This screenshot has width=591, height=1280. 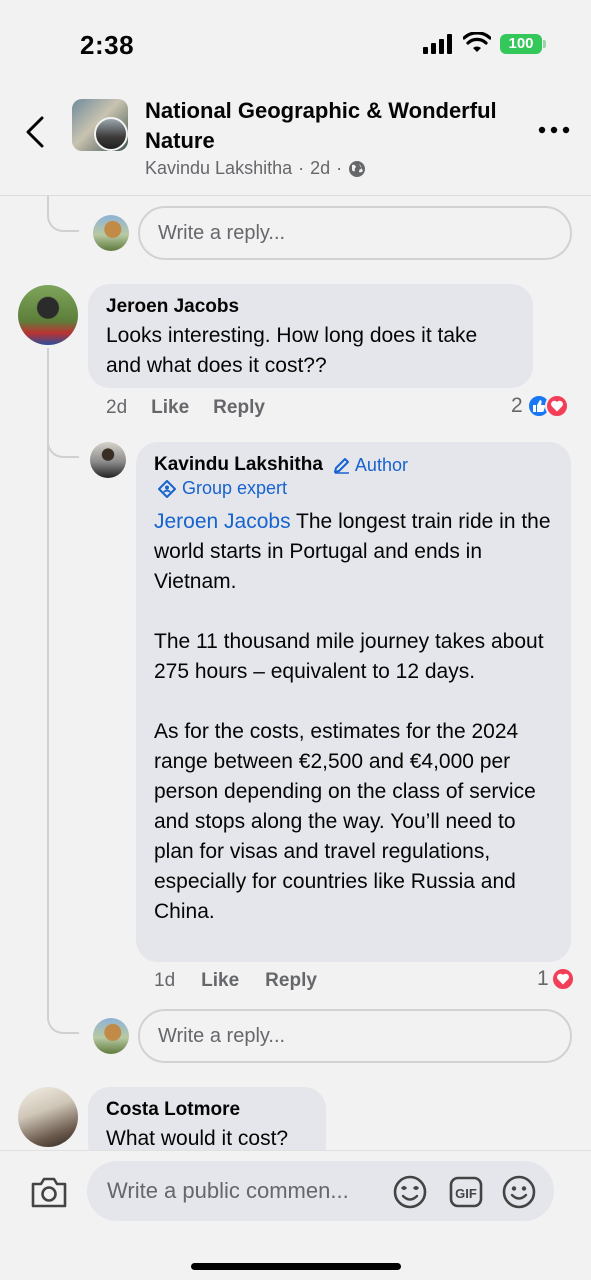 I want to click on comment-actions: 2d Like Reply, so click(x=185, y=408).